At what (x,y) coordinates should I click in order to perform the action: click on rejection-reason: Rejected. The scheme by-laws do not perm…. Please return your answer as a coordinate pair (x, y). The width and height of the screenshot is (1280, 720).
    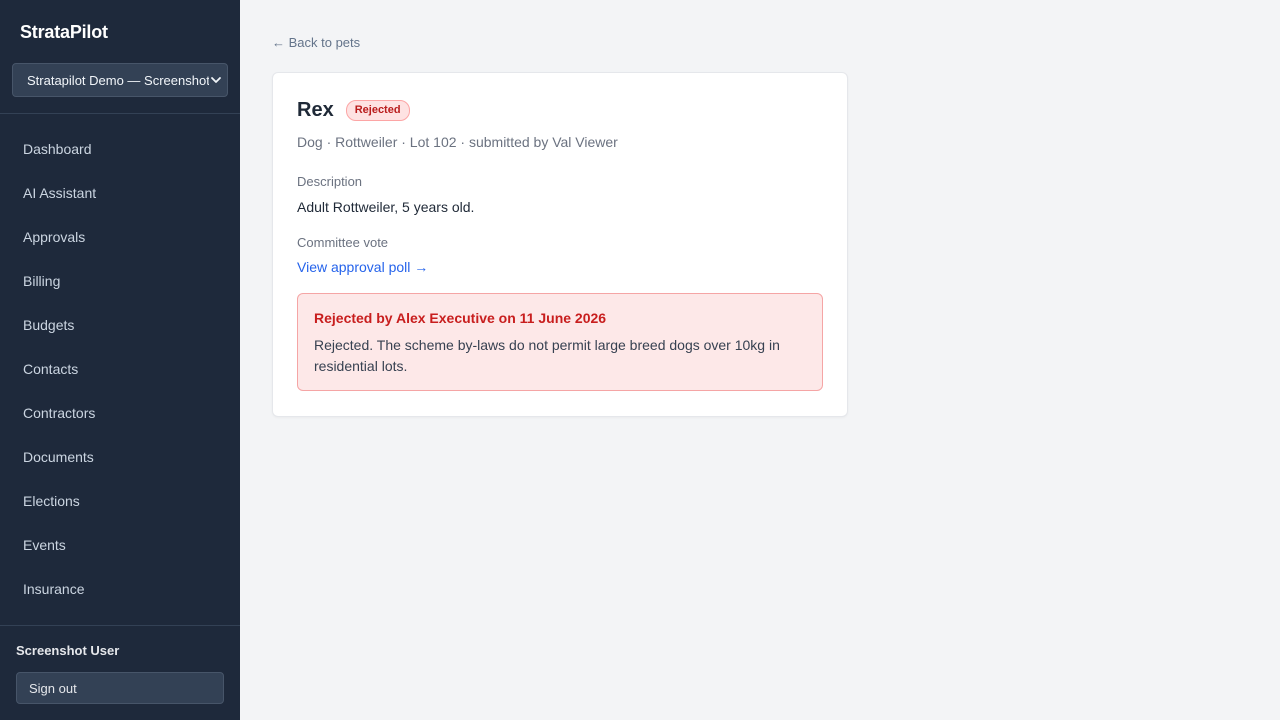
    Looking at the image, I should click on (547, 355).